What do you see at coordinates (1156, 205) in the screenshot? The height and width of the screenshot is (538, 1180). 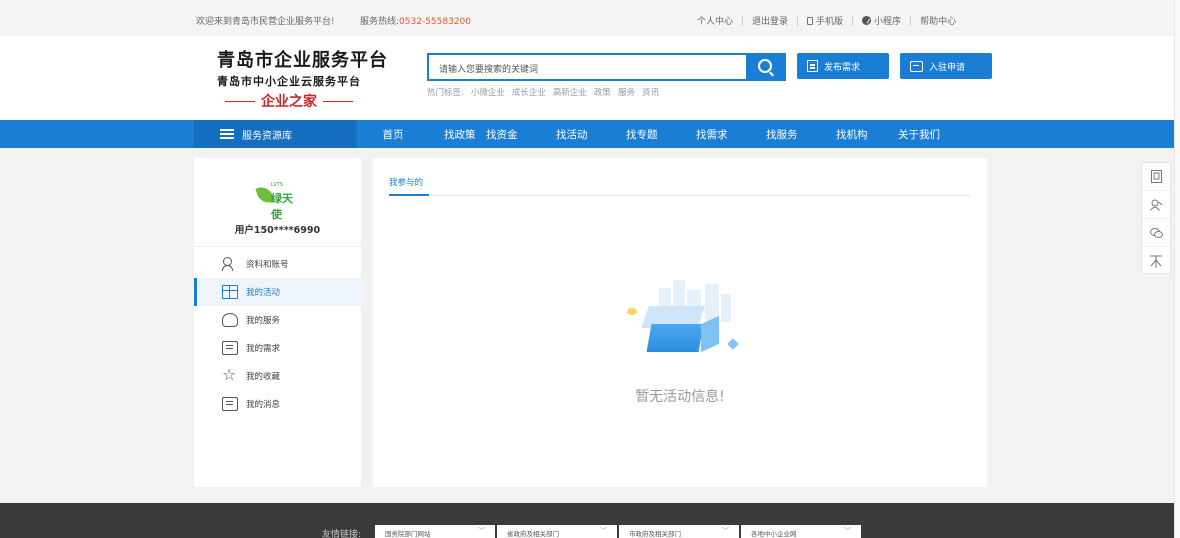 I see `user-service-icon` at bounding box center [1156, 205].